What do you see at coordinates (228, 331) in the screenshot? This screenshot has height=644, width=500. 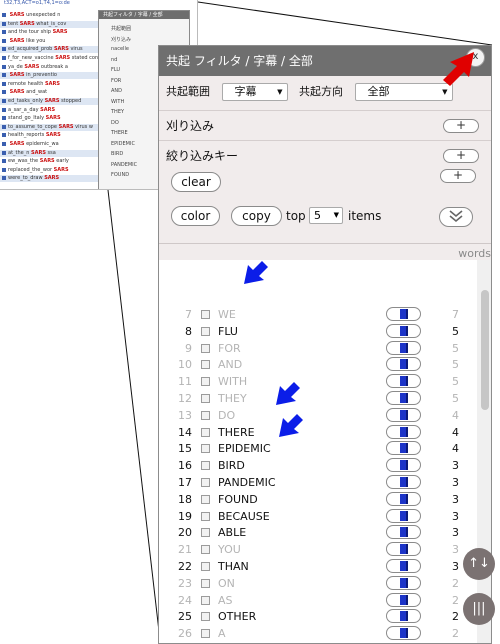 I see `word-term: FLU` at bounding box center [228, 331].